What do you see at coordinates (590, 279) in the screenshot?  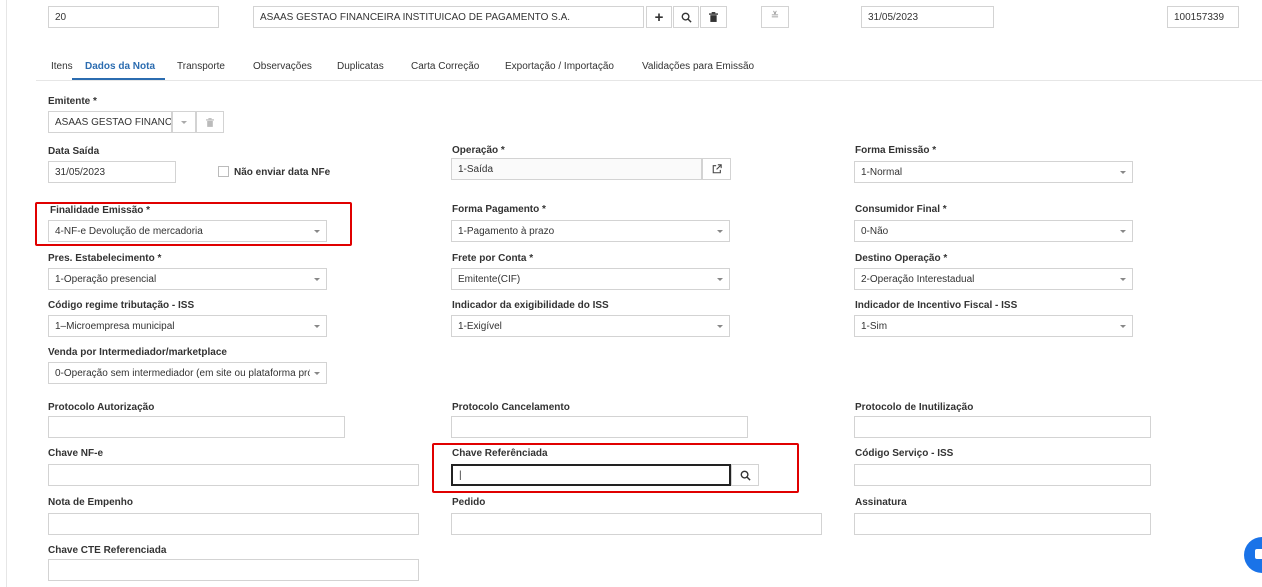 I see `frete-select: Emitente(CIF)` at bounding box center [590, 279].